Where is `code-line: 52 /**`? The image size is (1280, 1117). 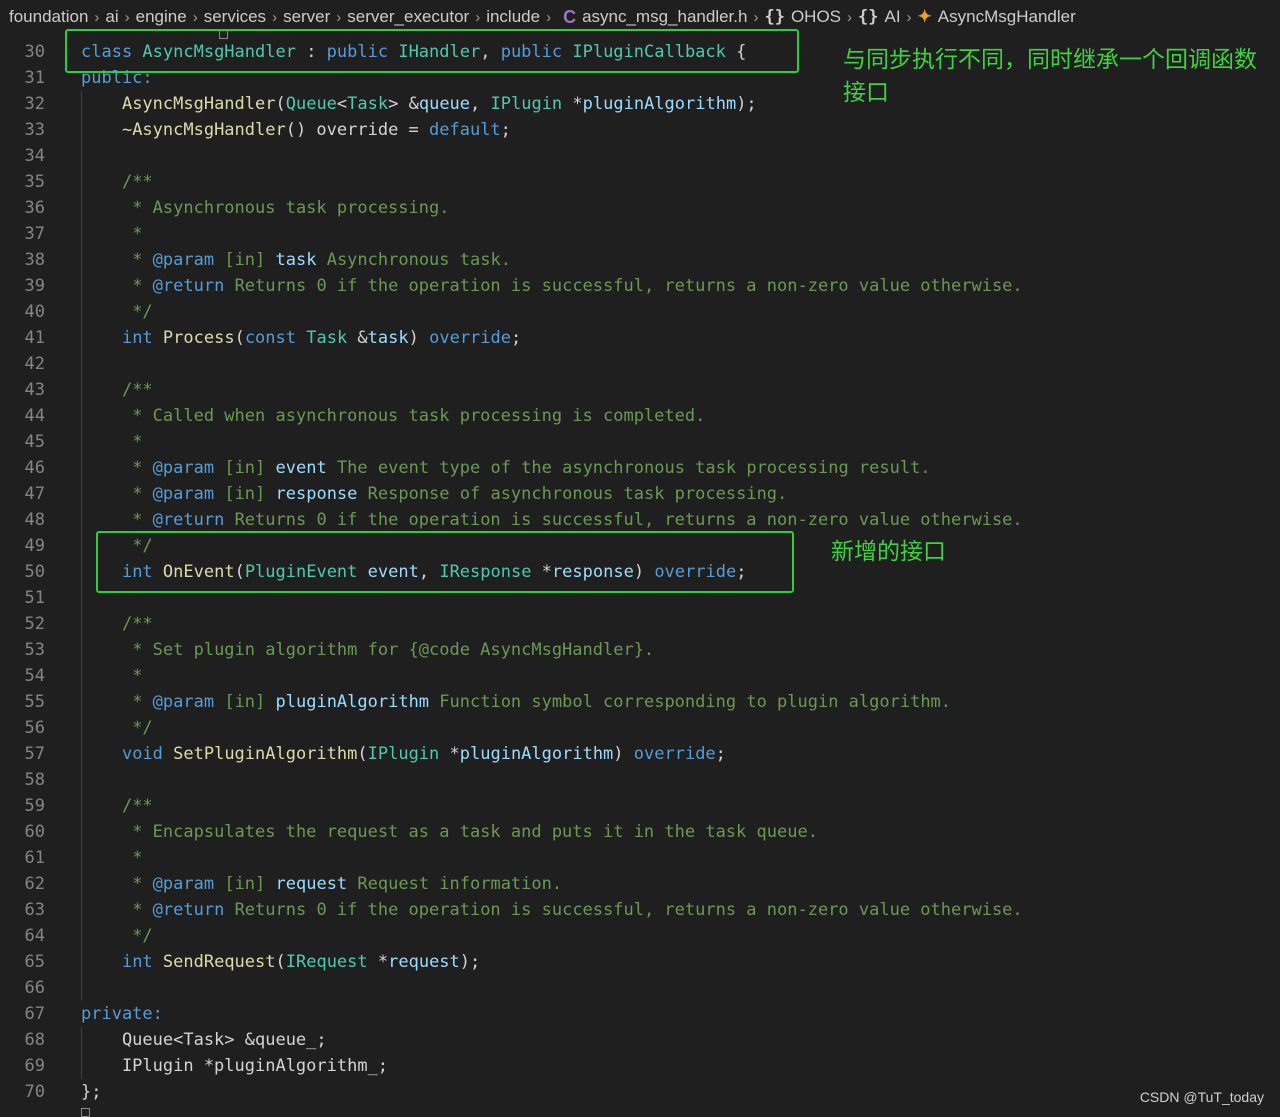 code-line: 52 /** is located at coordinates (640, 624).